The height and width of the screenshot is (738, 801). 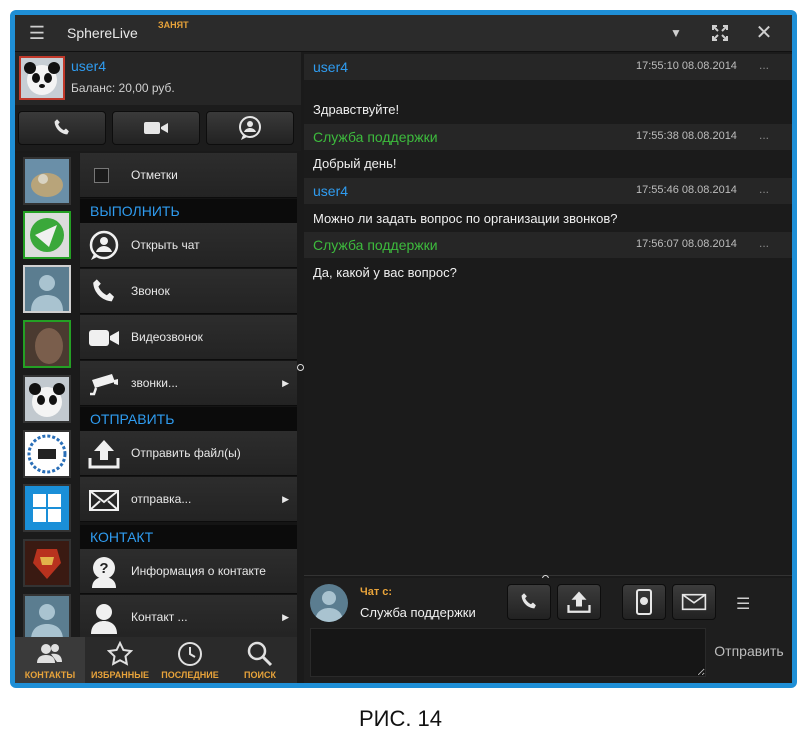 What do you see at coordinates (103, 290) in the screenshot?
I see `phone-icon` at bounding box center [103, 290].